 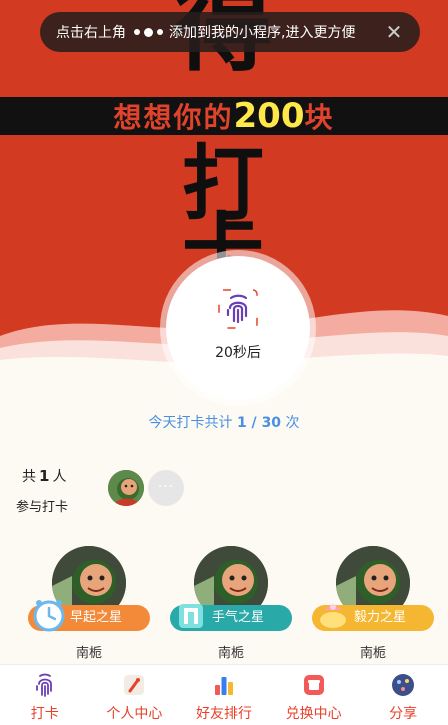 What do you see at coordinates (333, 616) in the screenshot?
I see `trophy-icon` at bounding box center [333, 616].